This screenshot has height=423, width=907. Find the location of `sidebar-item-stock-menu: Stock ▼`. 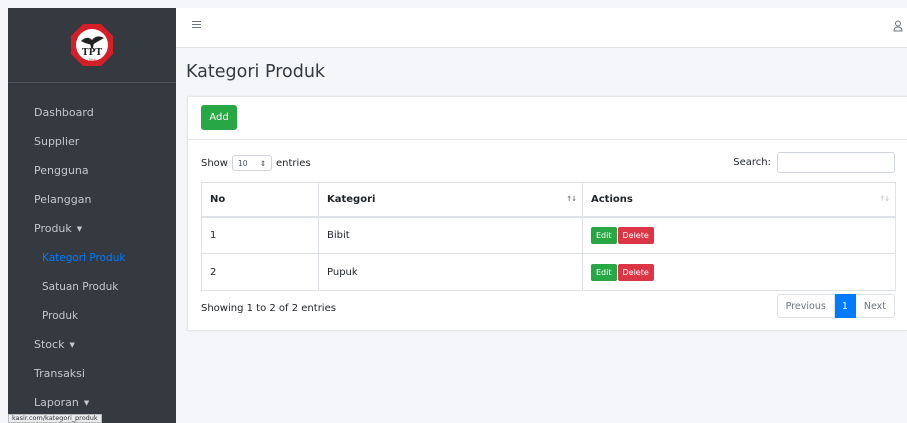

sidebar-item-stock-menu: Stock ▼ is located at coordinates (92, 344).